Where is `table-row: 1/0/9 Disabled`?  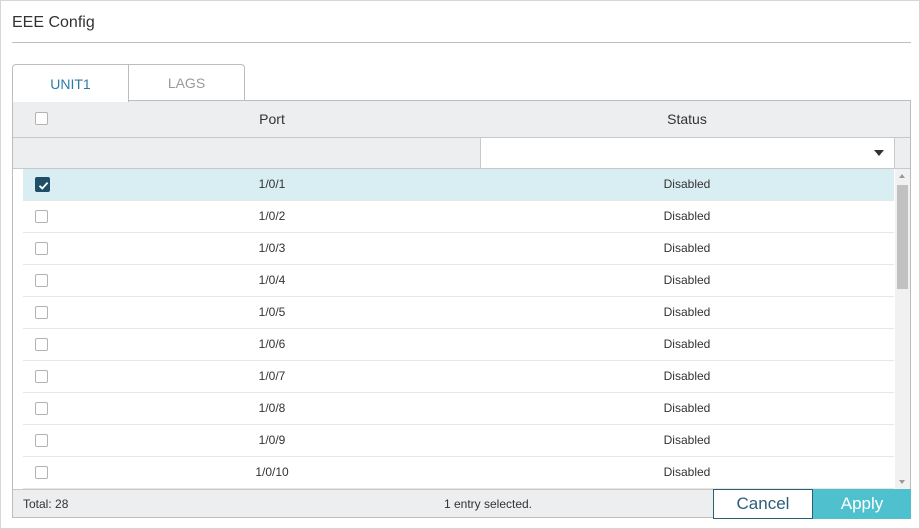 table-row: 1/0/9 Disabled is located at coordinates (458, 441).